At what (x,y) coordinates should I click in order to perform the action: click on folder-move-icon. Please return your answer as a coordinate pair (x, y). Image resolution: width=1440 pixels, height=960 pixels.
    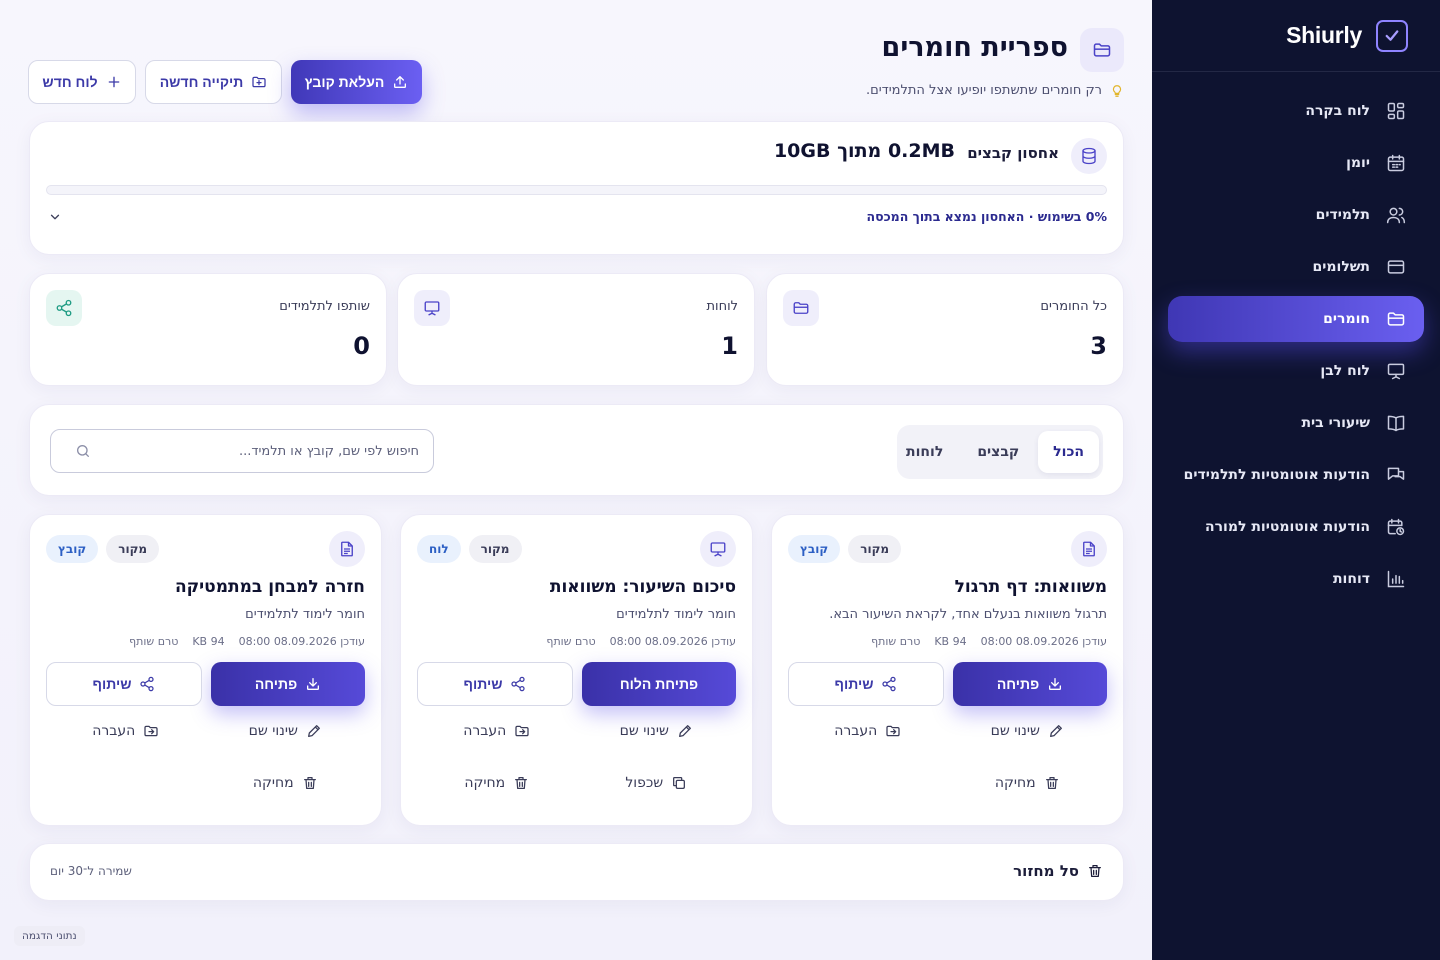
    Looking at the image, I should click on (151, 731).